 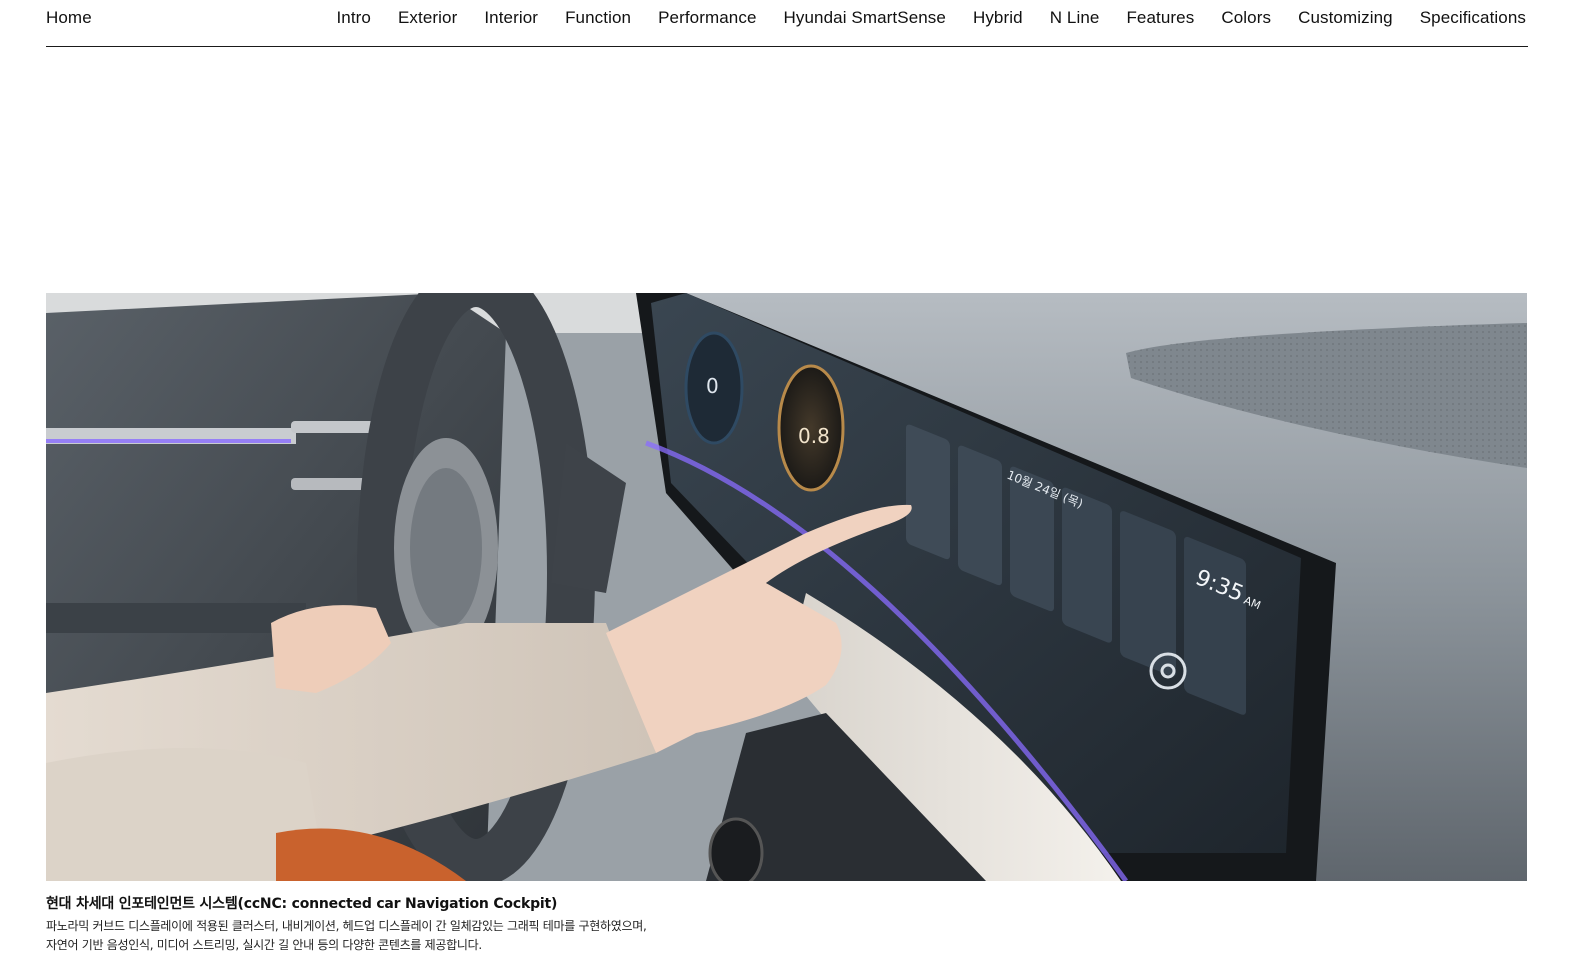 What do you see at coordinates (1473, 18) in the screenshot?
I see `nav-item-specifications: Specifications` at bounding box center [1473, 18].